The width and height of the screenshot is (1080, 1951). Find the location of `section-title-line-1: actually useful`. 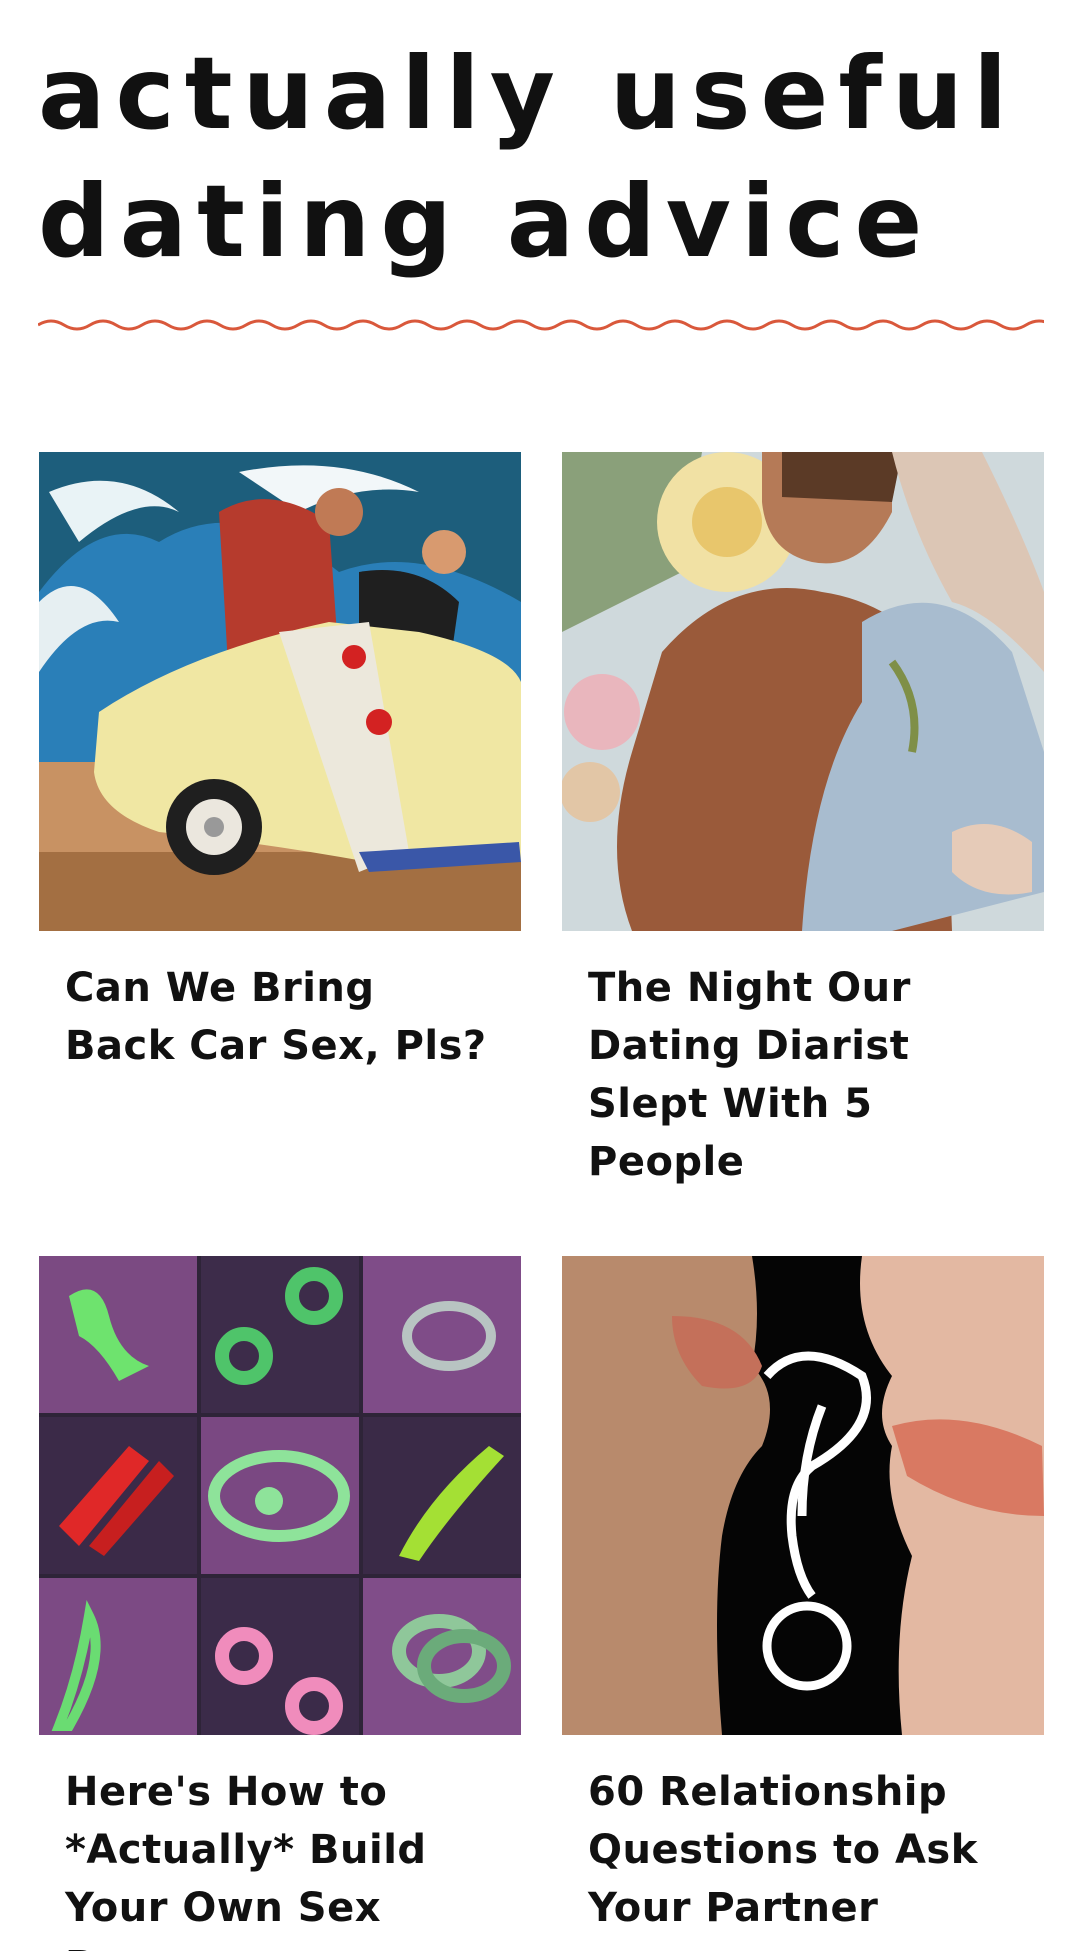

section-title-line-1: actually useful is located at coordinates (528, 93).